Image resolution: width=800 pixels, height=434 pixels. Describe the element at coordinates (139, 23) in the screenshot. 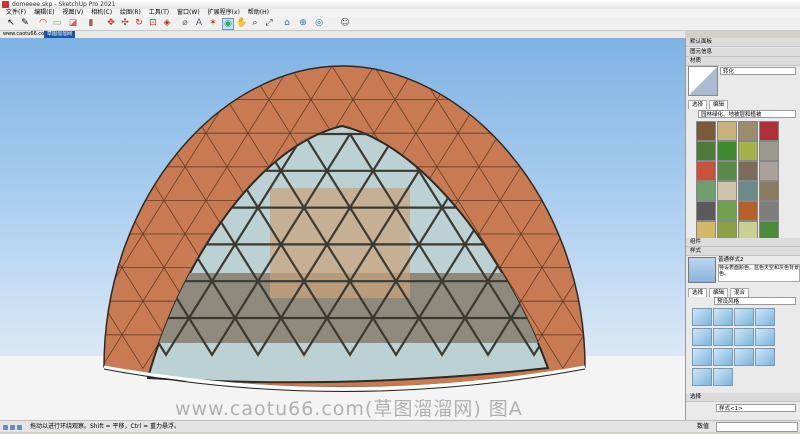

I see `rotate-icon: ↻` at that location.